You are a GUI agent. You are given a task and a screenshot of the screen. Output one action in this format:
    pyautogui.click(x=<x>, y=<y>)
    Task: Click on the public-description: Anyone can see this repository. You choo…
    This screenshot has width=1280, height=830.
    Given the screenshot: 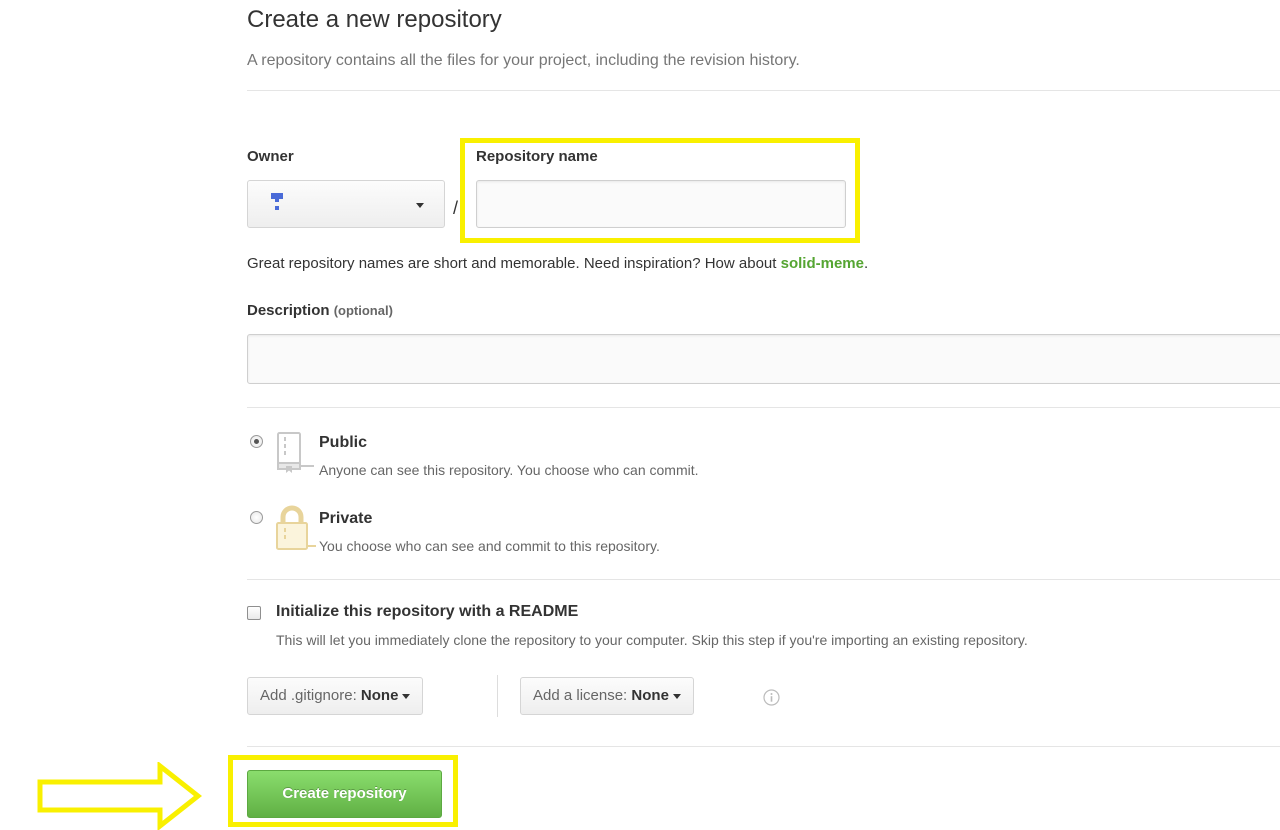 What is the action you would take?
    pyautogui.click(x=509, y=470)
    